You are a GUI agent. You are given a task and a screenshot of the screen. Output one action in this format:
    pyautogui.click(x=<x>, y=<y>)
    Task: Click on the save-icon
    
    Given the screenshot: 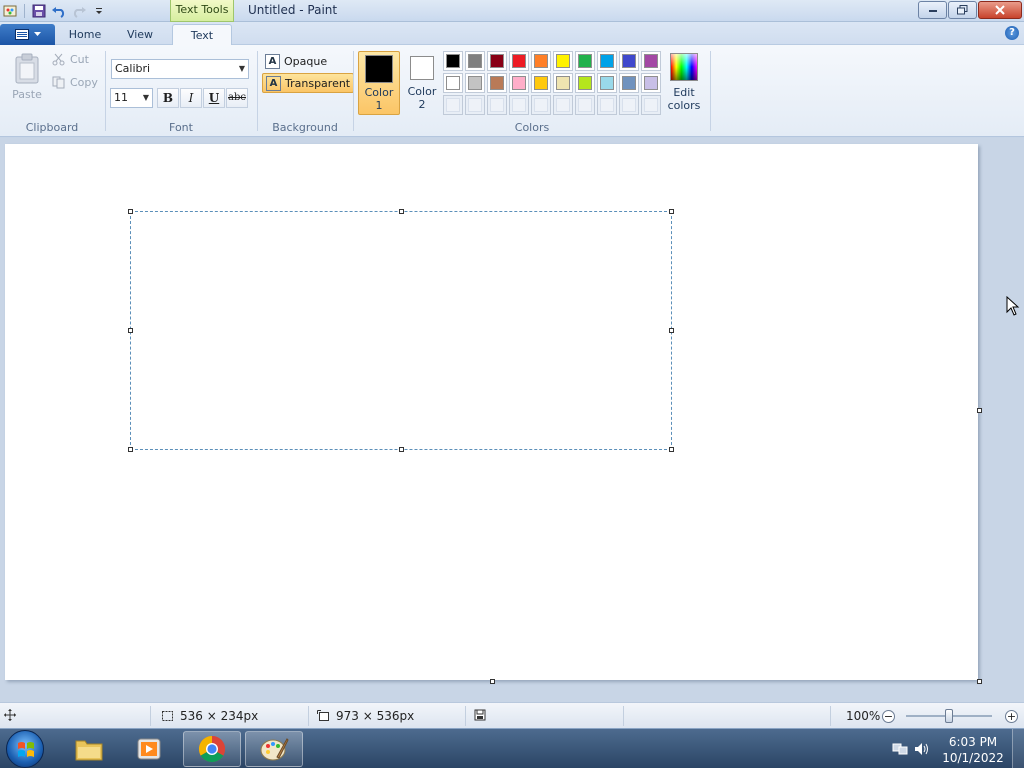 What is the action you would take?
    pyautogui.click(x=39, y=11)
    